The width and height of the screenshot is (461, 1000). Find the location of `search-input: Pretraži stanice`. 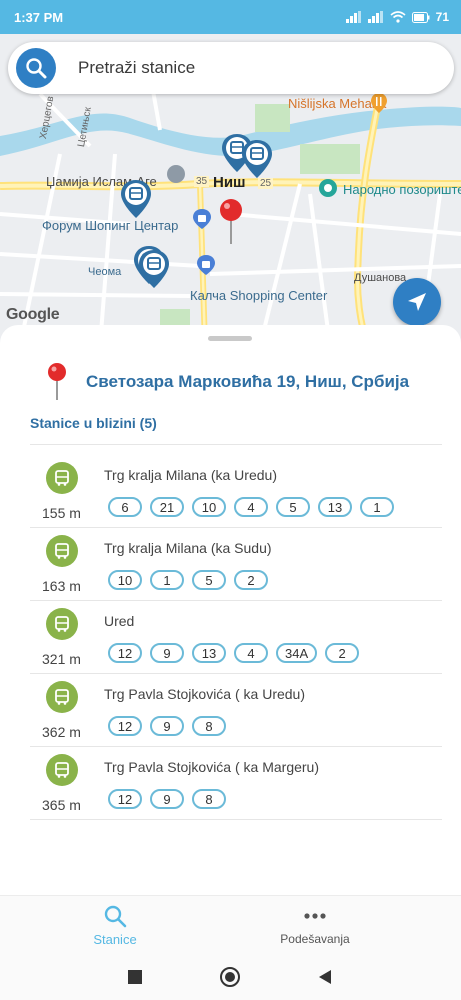

search-input: Pretraži stanice is located at coordinates (136, 68).